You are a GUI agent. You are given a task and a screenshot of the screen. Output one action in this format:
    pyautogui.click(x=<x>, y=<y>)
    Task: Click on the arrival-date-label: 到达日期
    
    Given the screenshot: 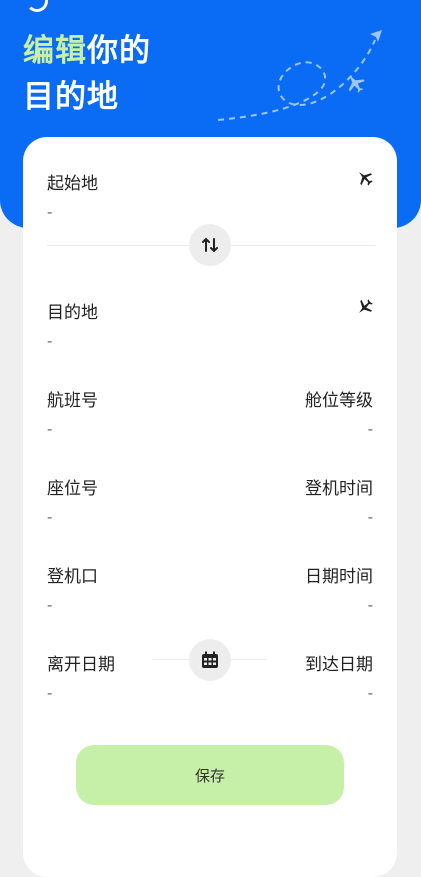 What is the action you would take?
    pyautogui.click(x=339, y=665)
    